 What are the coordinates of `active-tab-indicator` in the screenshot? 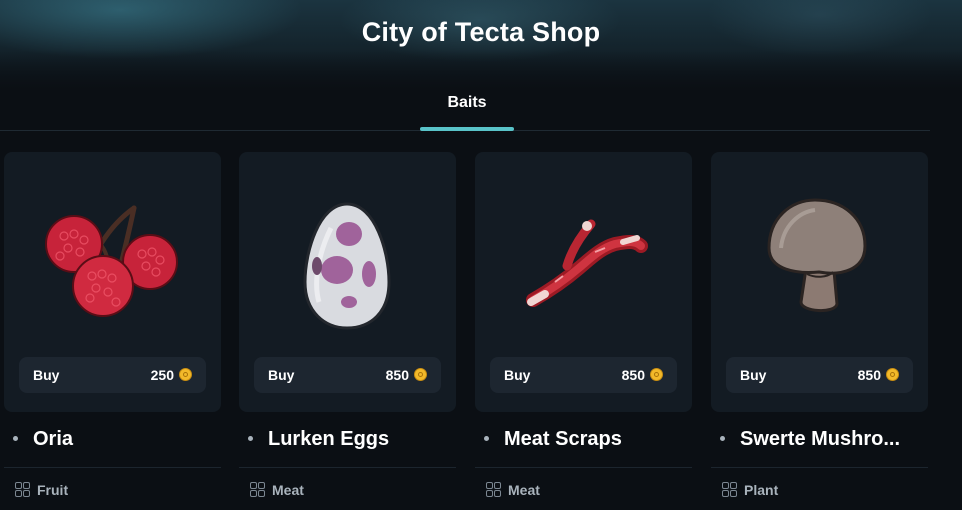 It's located at (467, 129).